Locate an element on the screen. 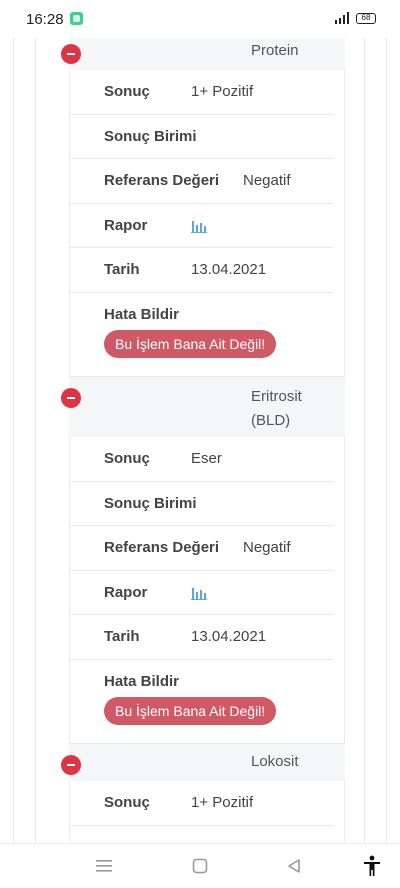 The width and height of the screenshot is (400, 888). signal-icon is located at coordinates (342, 18).